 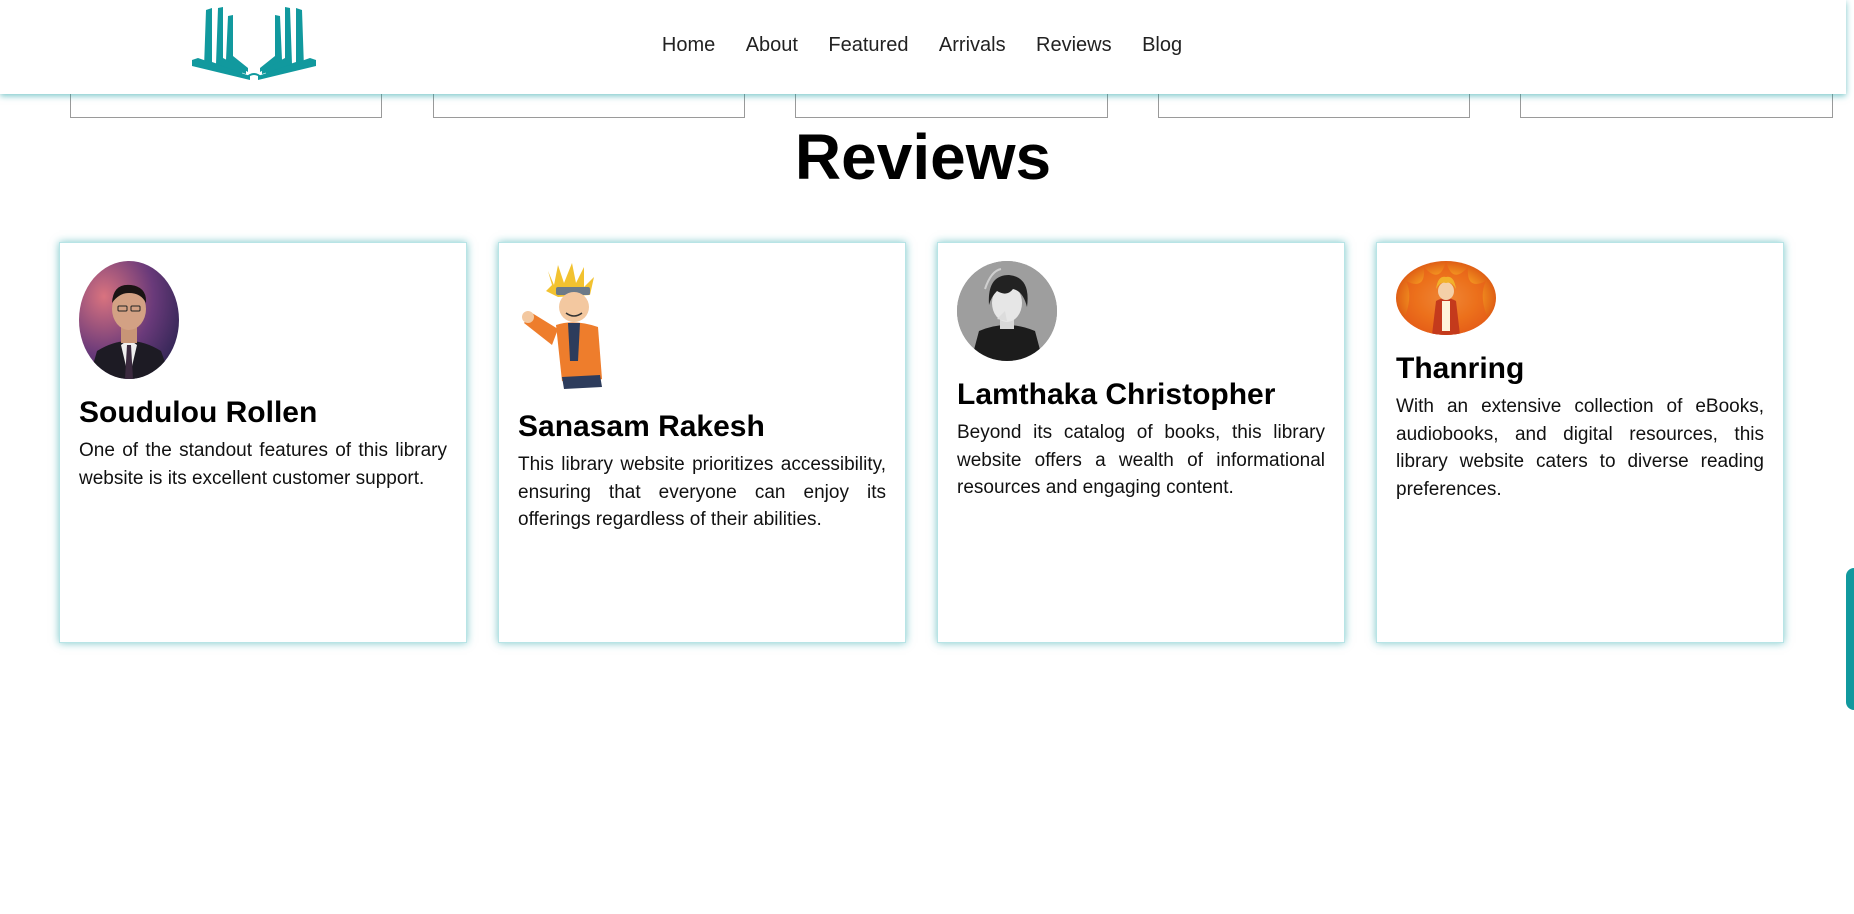 I want to click on nav-featured: Featured, so click(x=868, y=45).